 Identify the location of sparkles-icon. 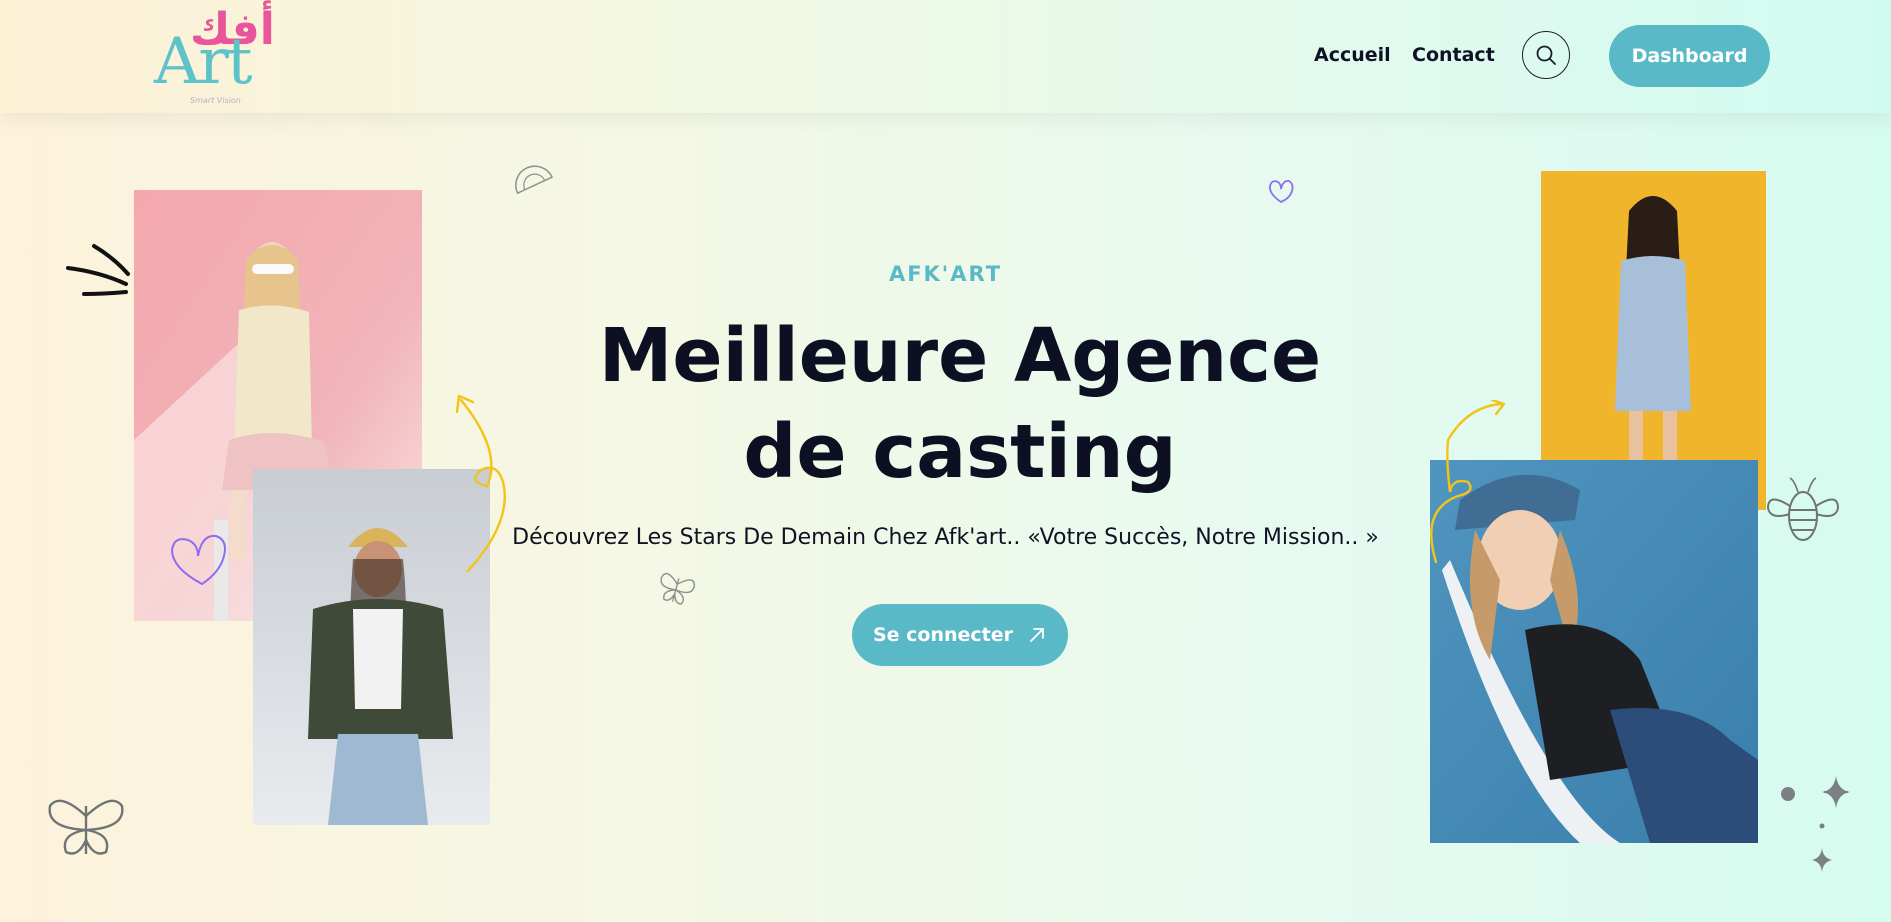
(1815, 824).